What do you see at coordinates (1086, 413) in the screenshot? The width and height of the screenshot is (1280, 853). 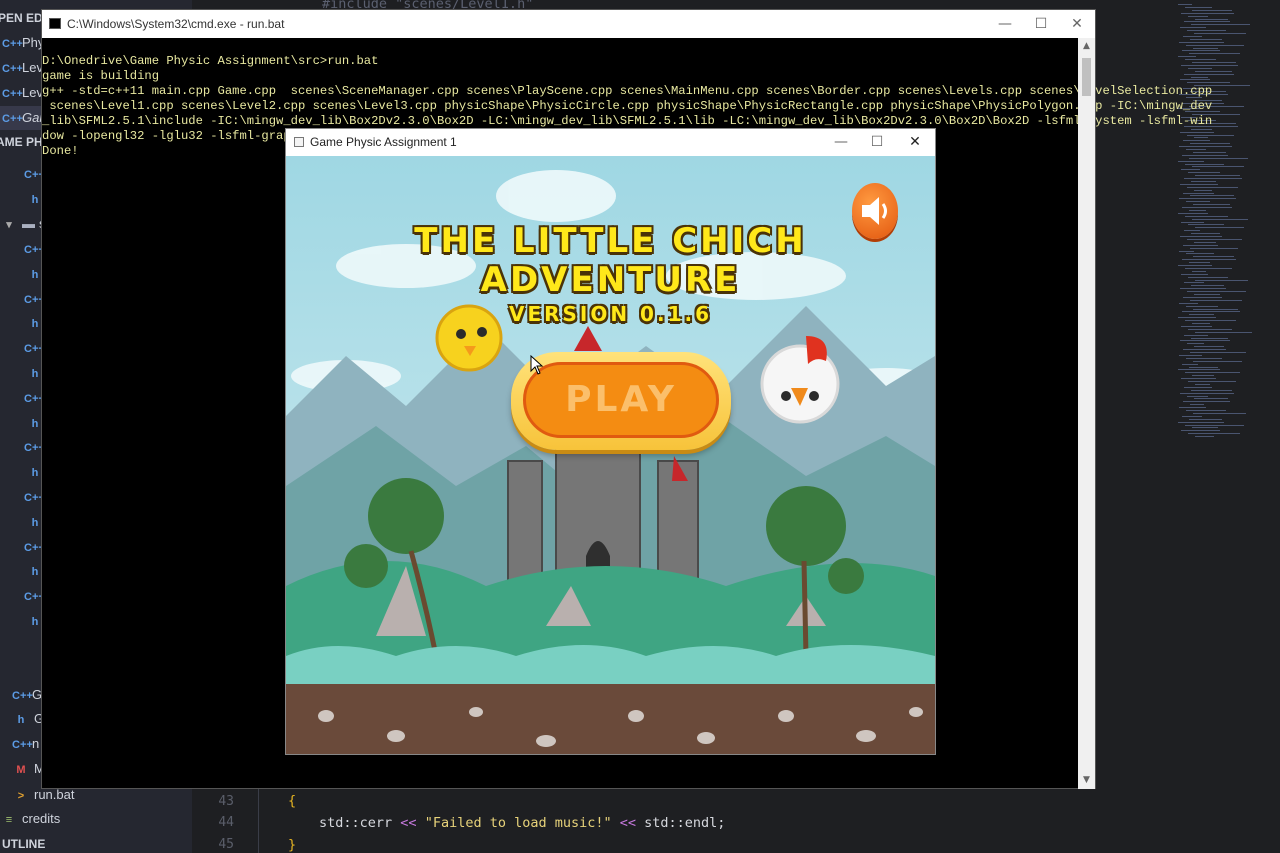 I see `cmd-scrollbar: ▲ ▼` at bounding box center [1086, 413].